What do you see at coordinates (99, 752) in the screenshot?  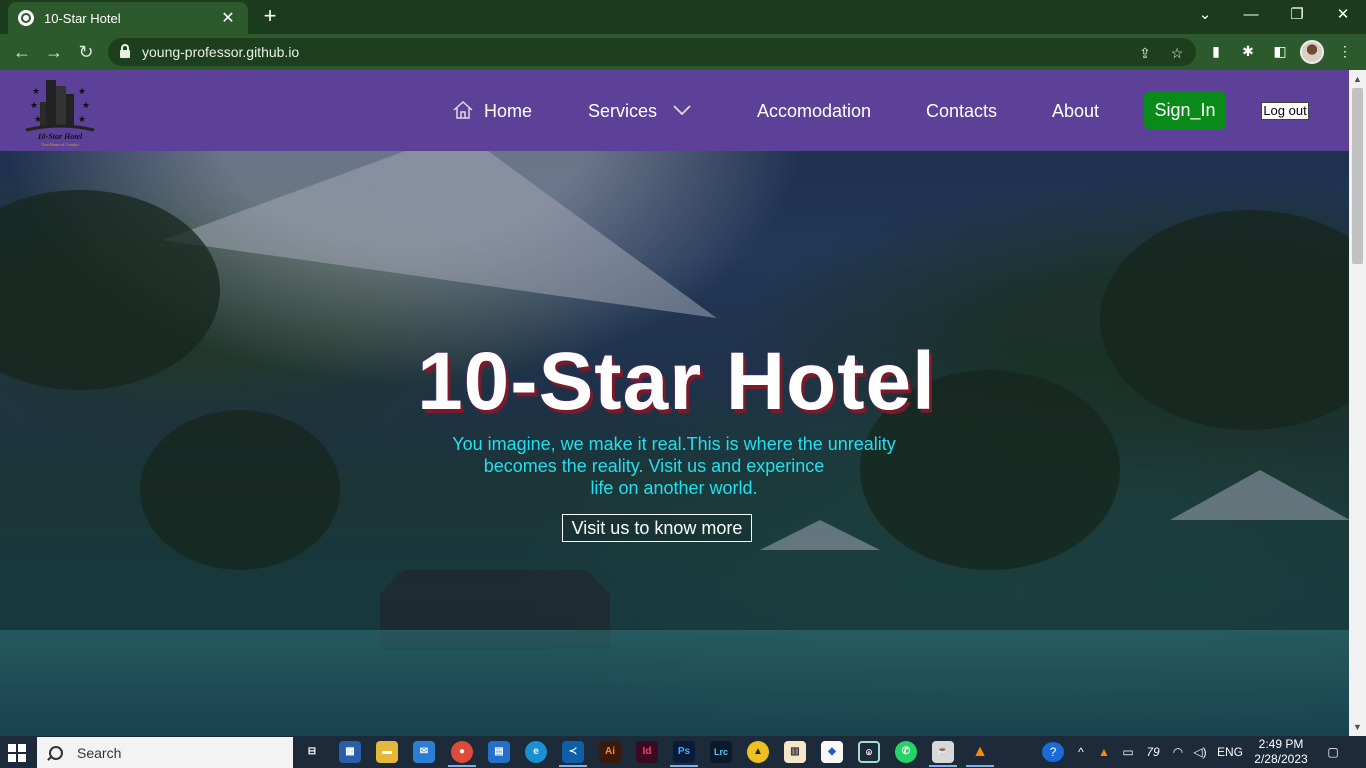 I see `taskbar-search-label: Search` at bounding box center [99, 752].